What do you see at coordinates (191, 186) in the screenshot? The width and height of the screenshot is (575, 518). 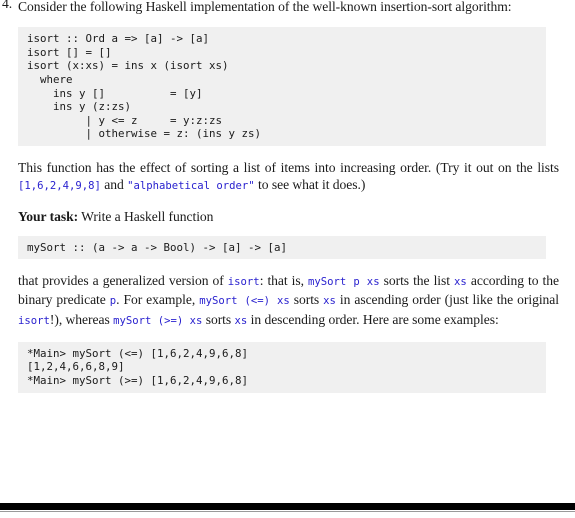 I see `inline-code-string-example: "alphabetical order"` at bounding box center [191, 186].